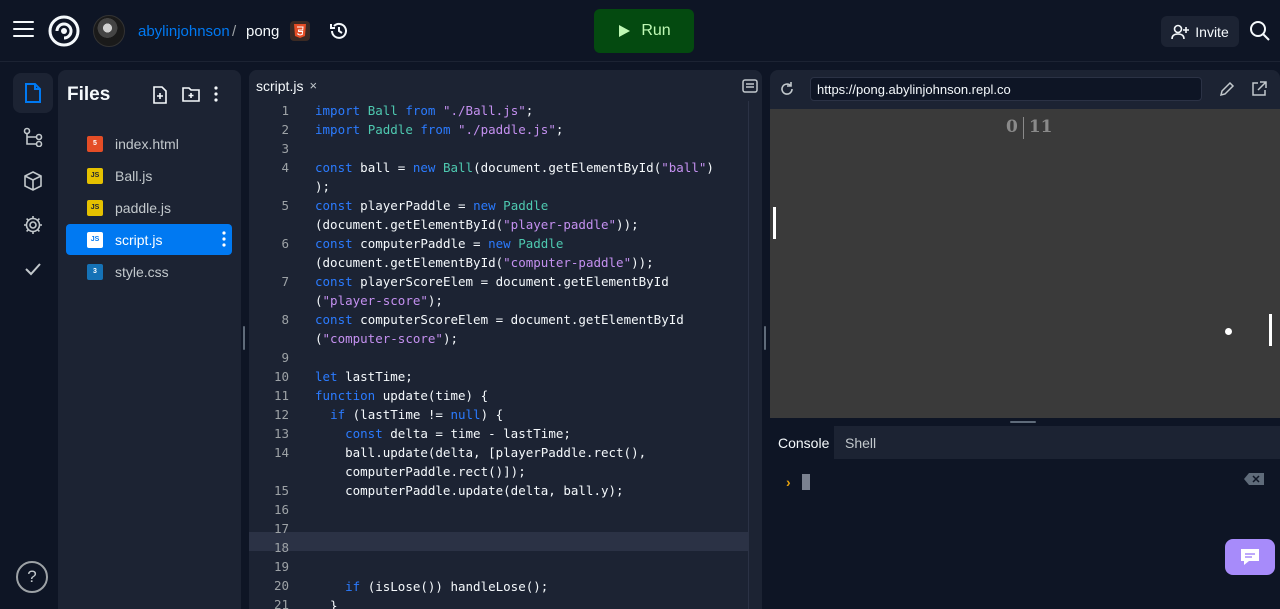  What do you see at coordinates (33, 225) in the screenshot?
I see `settings-icon` at bounding box center [33, 225].